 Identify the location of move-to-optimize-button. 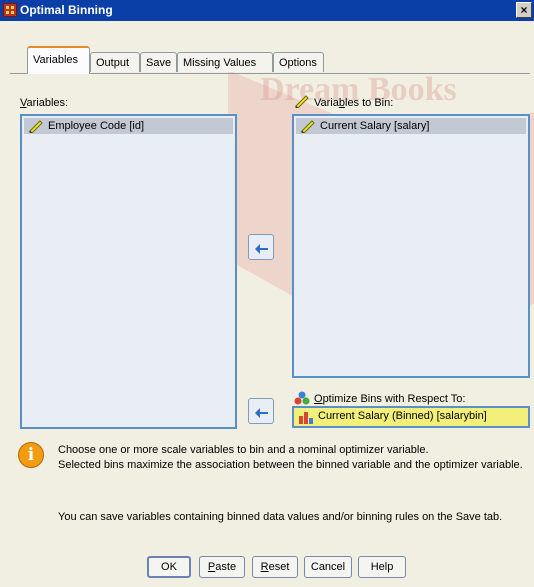
(261, 411).